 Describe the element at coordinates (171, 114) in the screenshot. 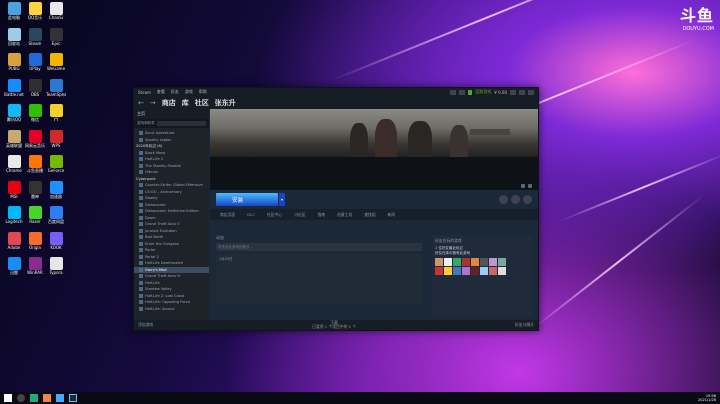

I see `library-home: 主页` at that location.